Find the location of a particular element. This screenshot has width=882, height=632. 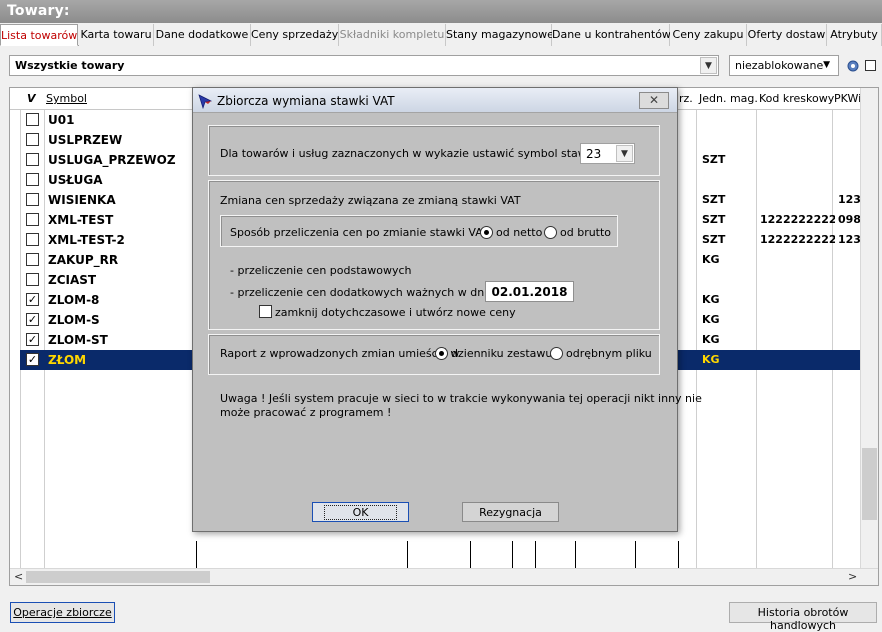

cancel-button: Rezygnacja is located at coordinates (510, 512).